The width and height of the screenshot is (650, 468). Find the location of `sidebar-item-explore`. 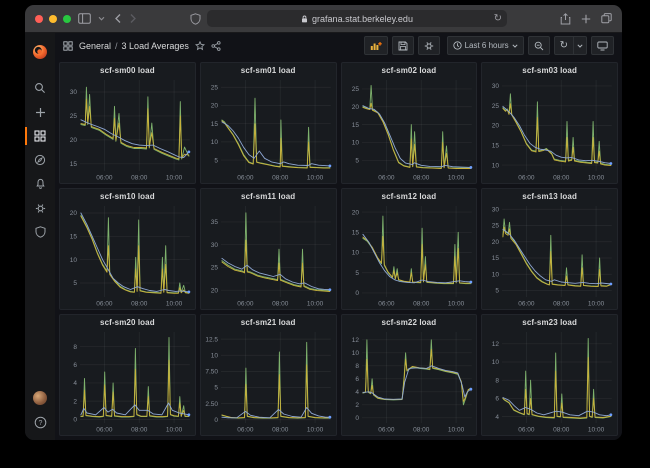

sidebar-item-explore is located at coordinates (40, 160).